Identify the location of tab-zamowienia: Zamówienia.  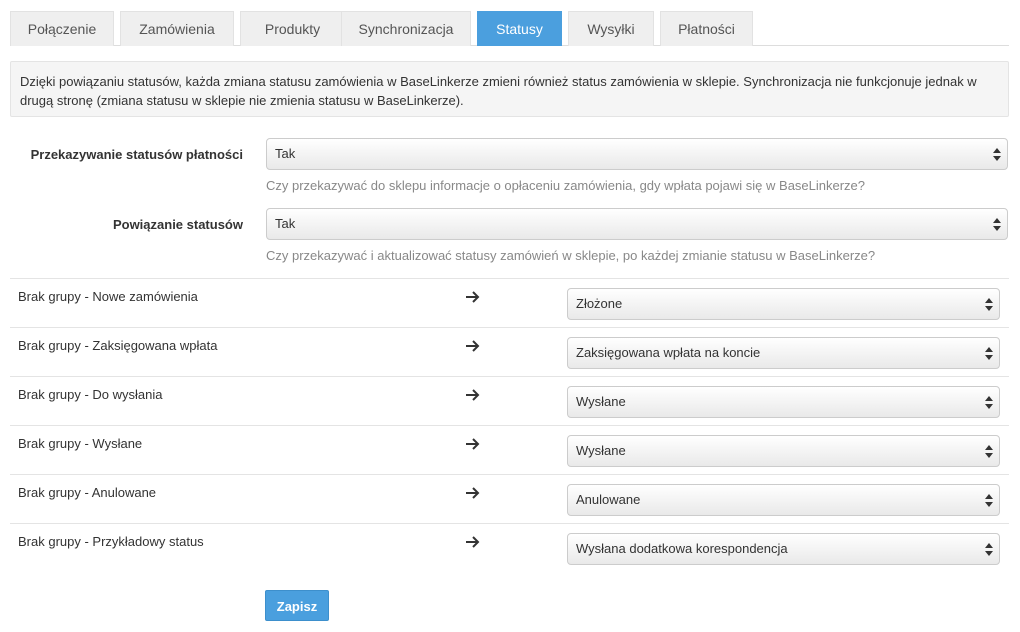
(177, 28).